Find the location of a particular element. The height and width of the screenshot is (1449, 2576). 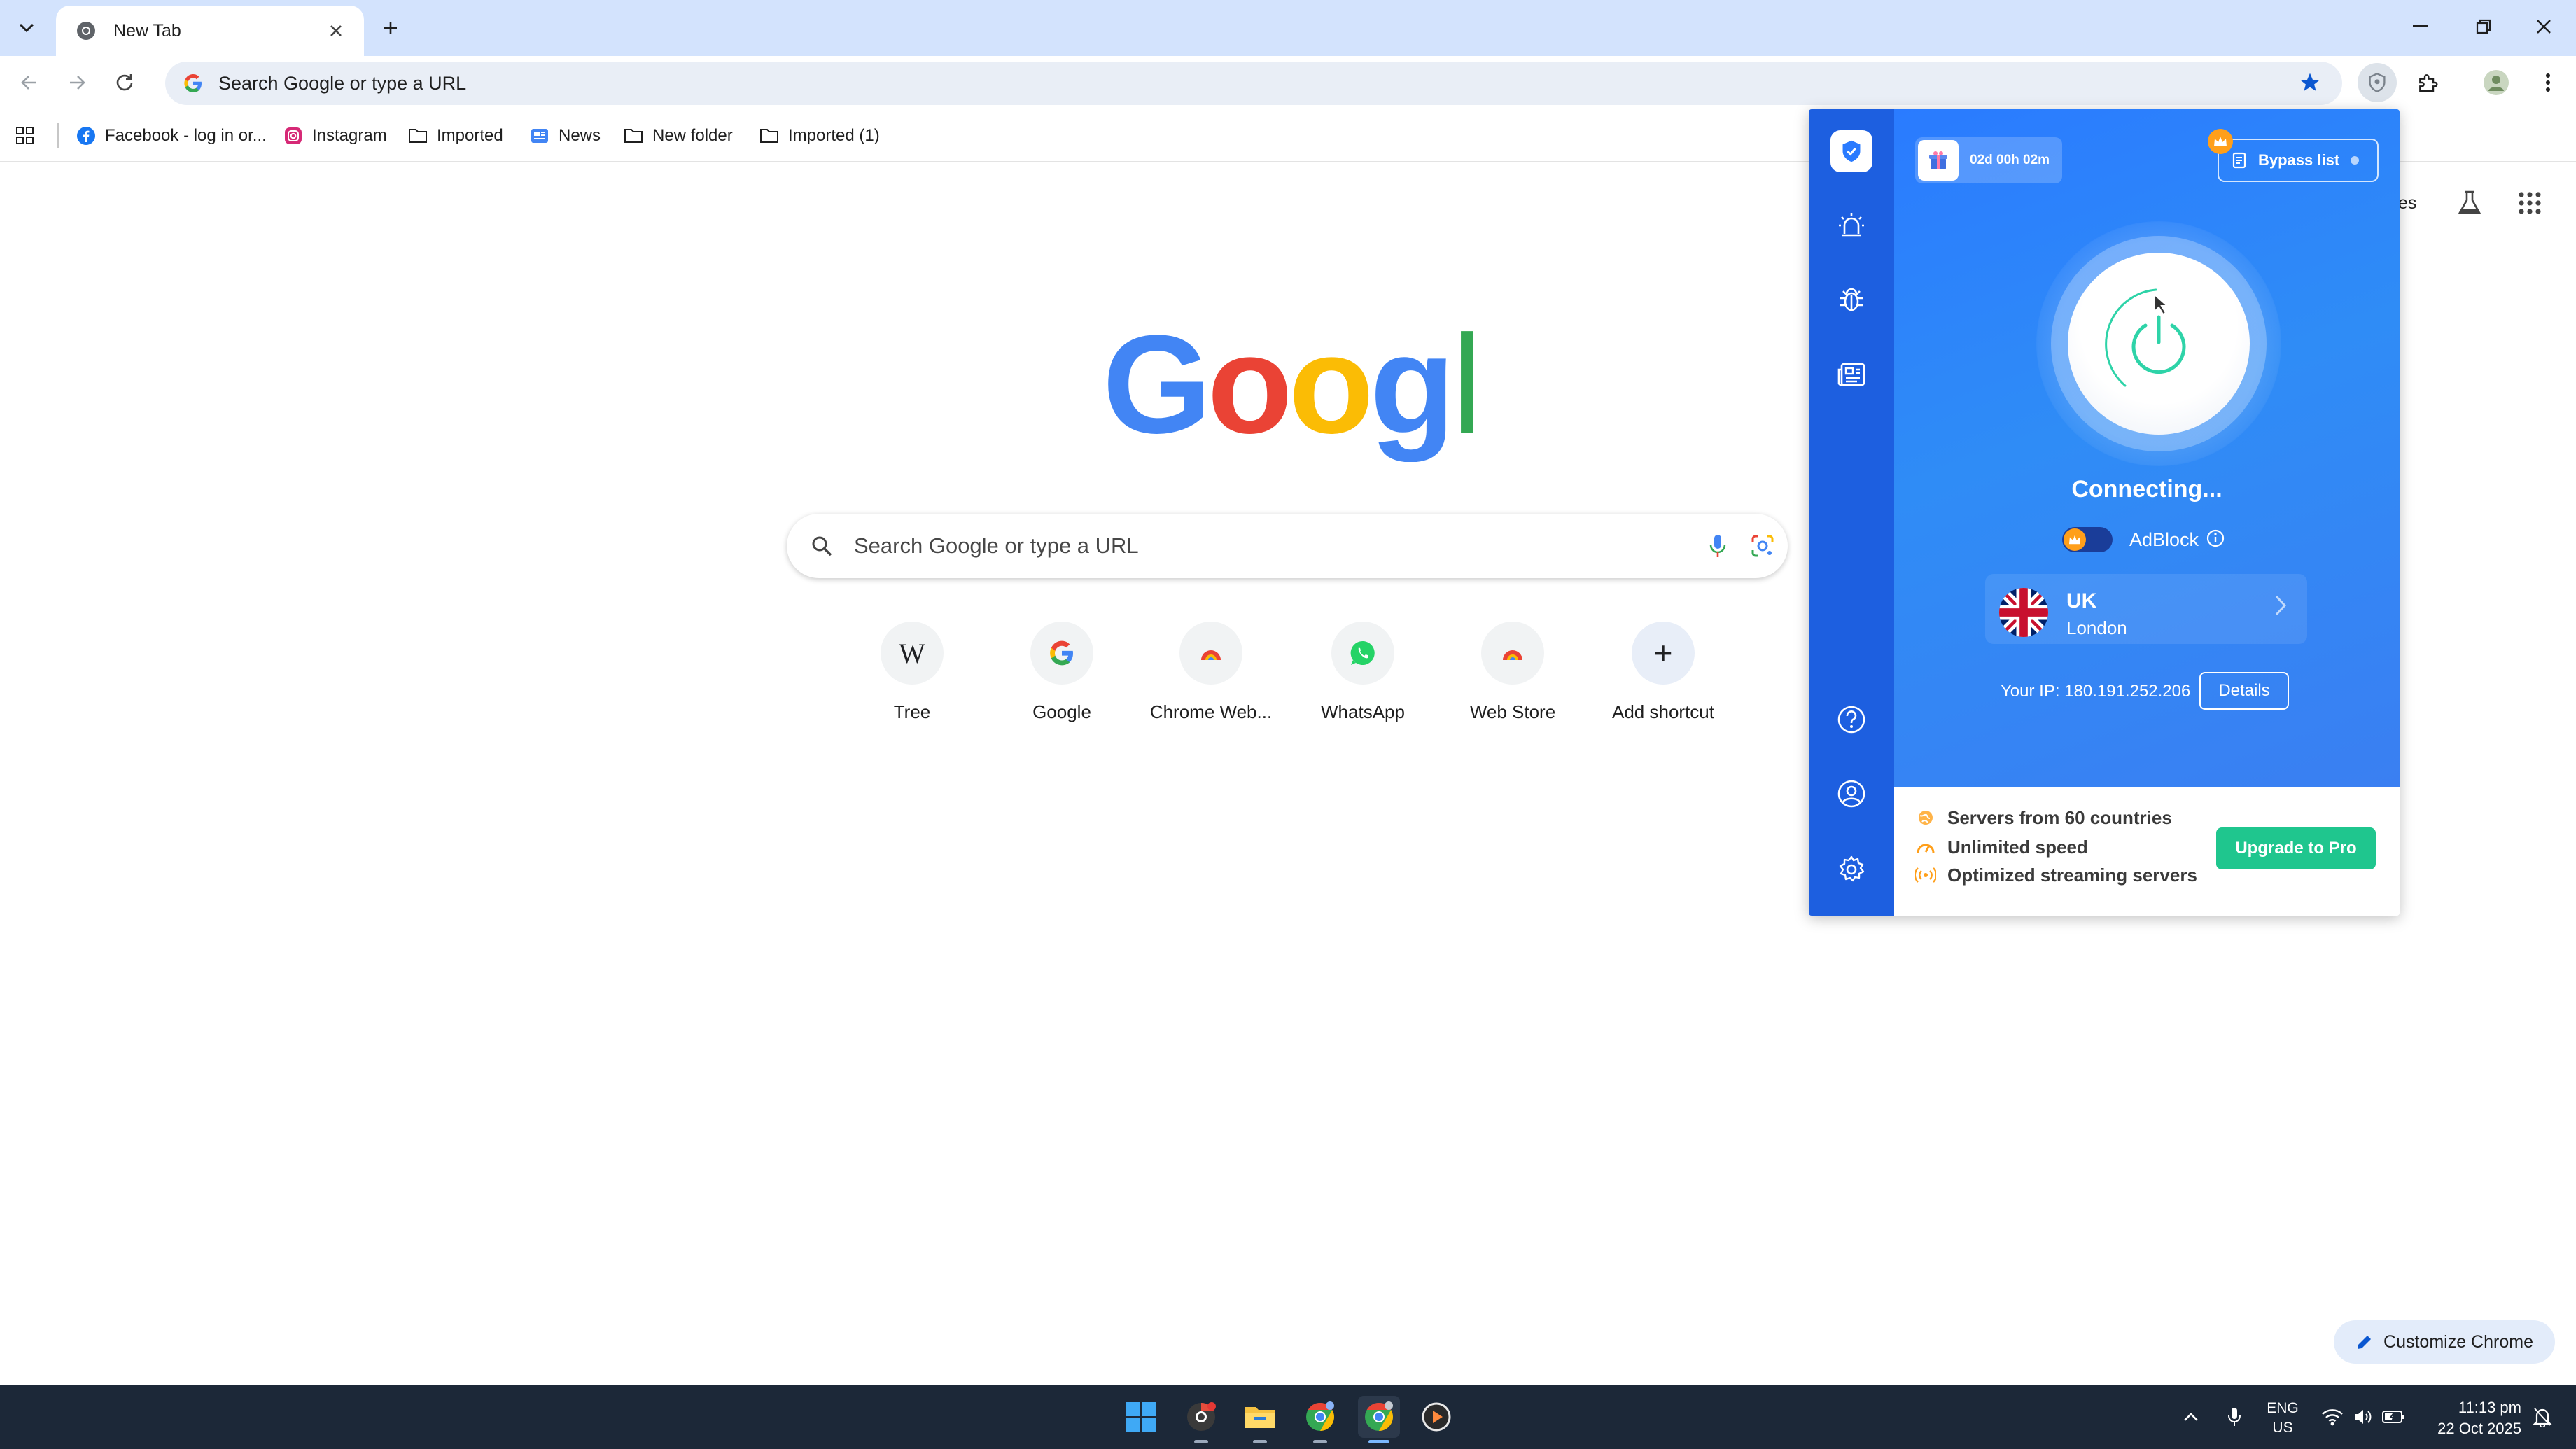

bookmark-folder-imported-1: Imported (1) is located at coordinates (819, 136).